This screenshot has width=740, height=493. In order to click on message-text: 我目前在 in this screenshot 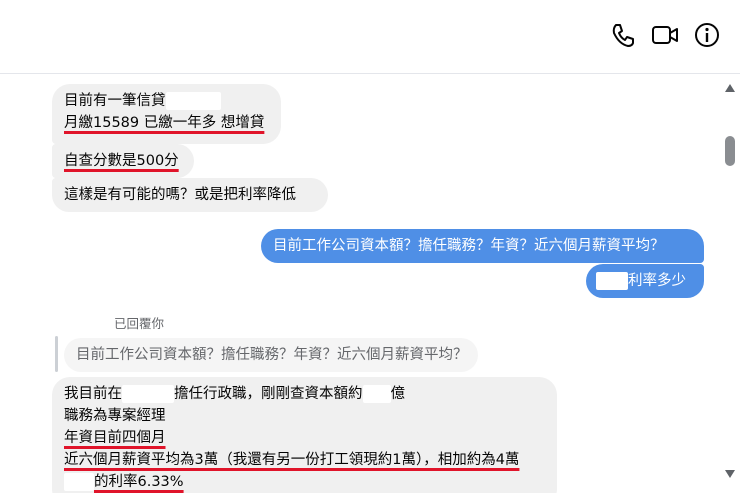, I will do `click(93, 394)`.